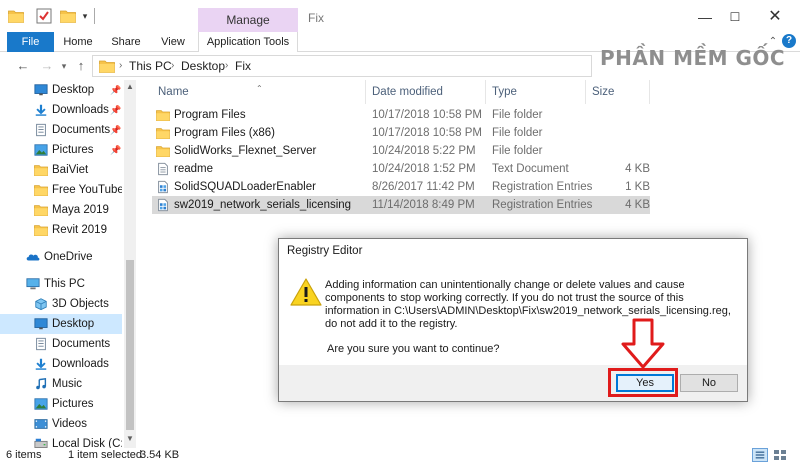 The image size is (800, 473). Describe the element at coordinates (41, 304) in the screenshot. I see `3d-objects-icon` at that location.